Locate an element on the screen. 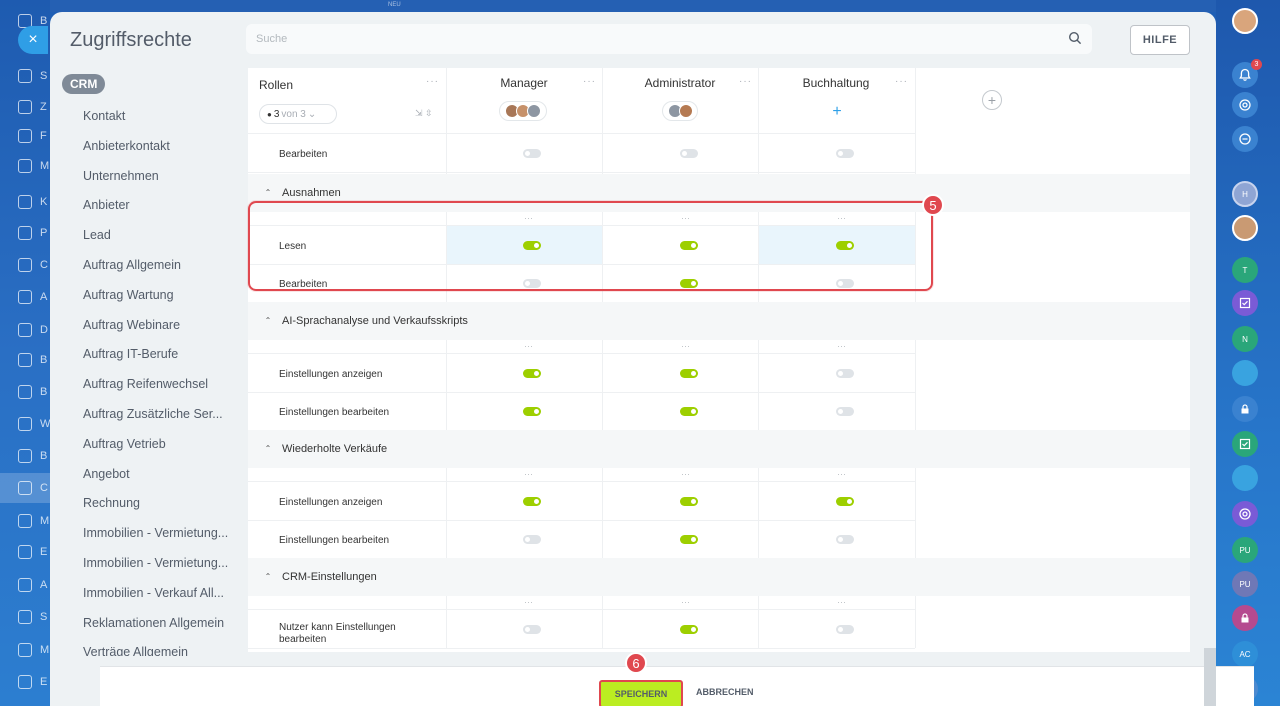 Image resolution: width=1280 pixels, height=706 pixels. chat-icon is located at coordinates (1245, 139).